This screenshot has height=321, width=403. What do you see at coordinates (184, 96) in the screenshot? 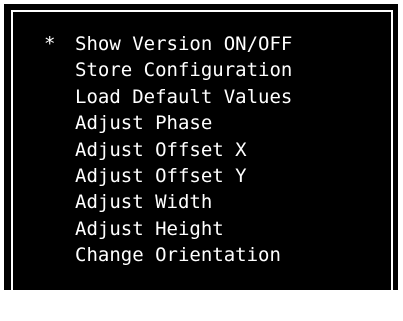
I see `menu-item-label: Load Default Values` at bounding box center [184, 96].